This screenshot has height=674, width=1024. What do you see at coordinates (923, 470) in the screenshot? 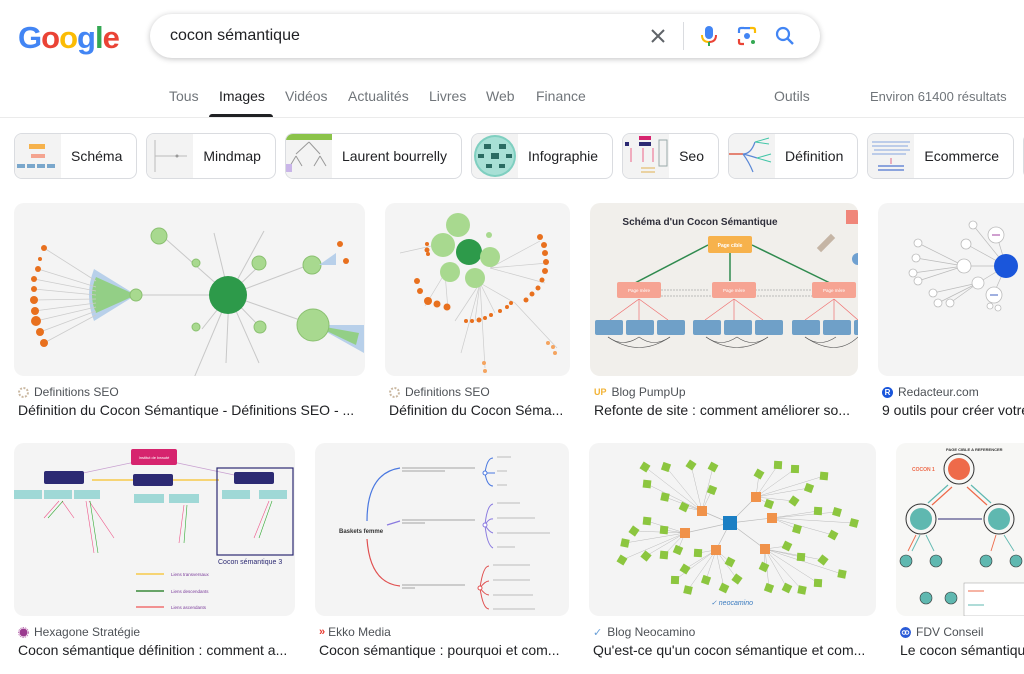
I see `cocoon-label: COCON 1` at bounding box center [923, 470].